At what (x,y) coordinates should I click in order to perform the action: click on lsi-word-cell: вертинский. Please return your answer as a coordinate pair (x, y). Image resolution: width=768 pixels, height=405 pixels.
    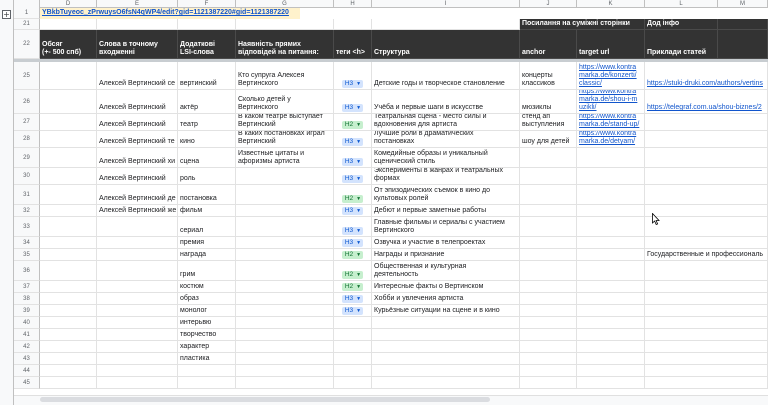
    Looking at the image, I should click on (207, 76).